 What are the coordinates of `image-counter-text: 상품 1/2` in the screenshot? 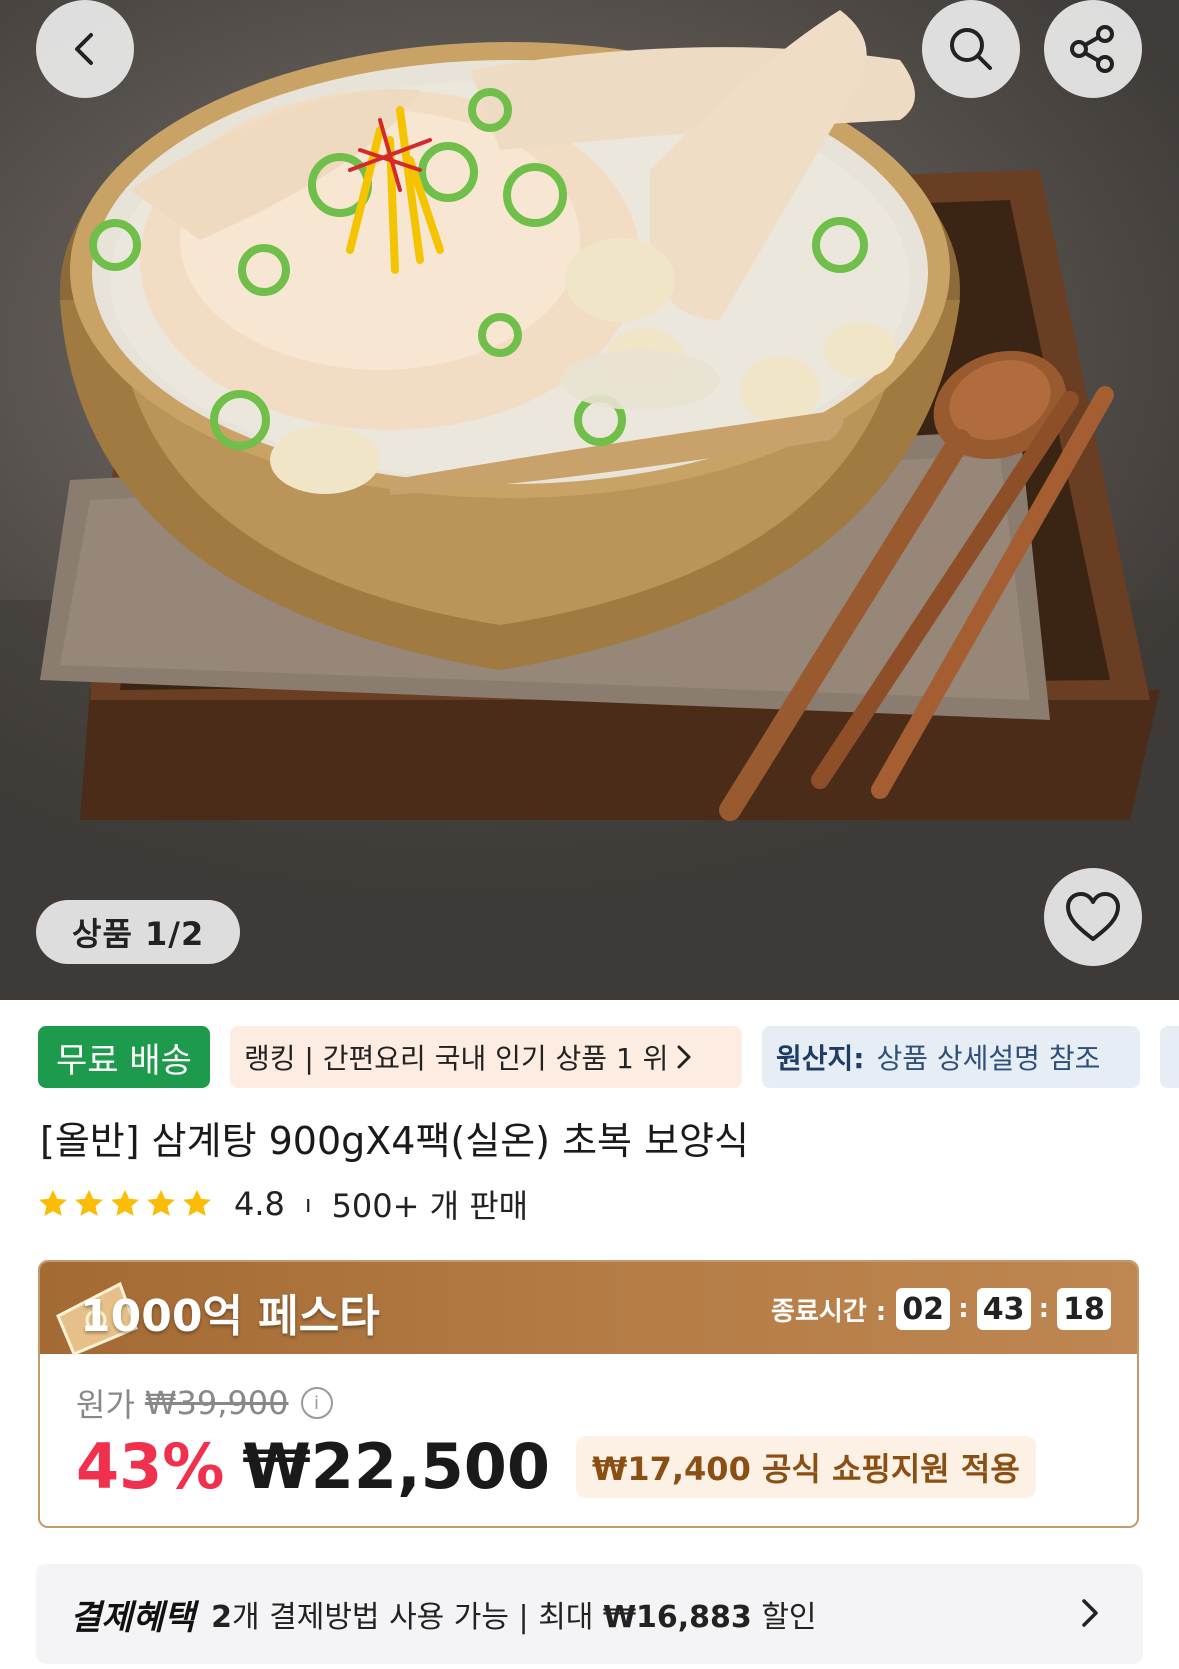 It's located at (138, 934).